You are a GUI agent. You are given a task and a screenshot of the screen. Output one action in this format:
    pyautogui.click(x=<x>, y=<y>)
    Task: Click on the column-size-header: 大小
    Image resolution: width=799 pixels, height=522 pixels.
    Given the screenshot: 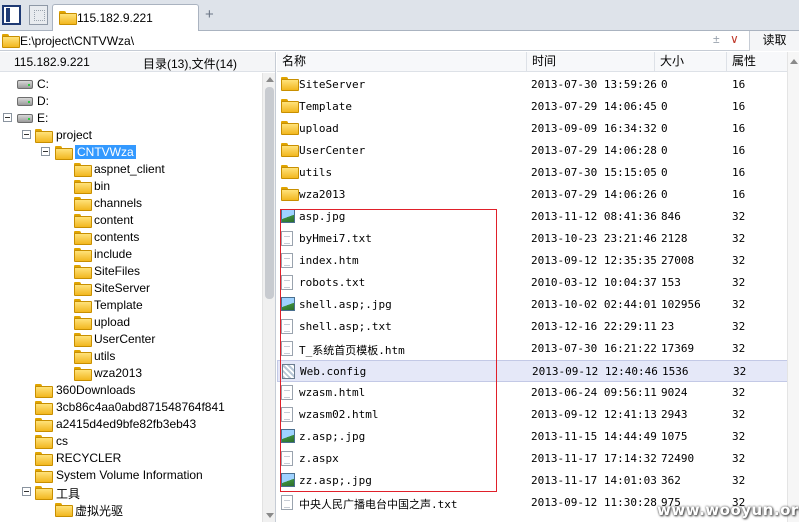 What is the action you would take?
    pyautogui.click(x=691, y=62)
    